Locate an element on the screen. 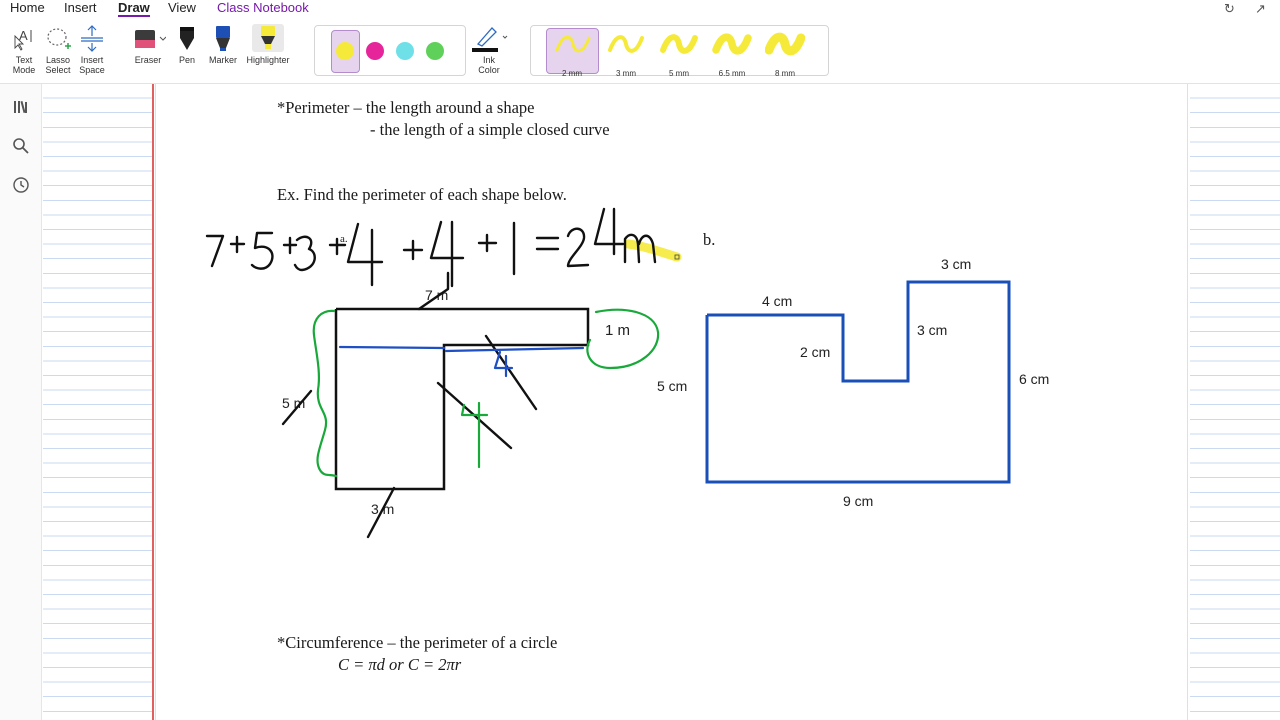 The width and height of the screenshot is (1280, 720). shape-a-left-label: 5 m is located at coordinates (294, 403).